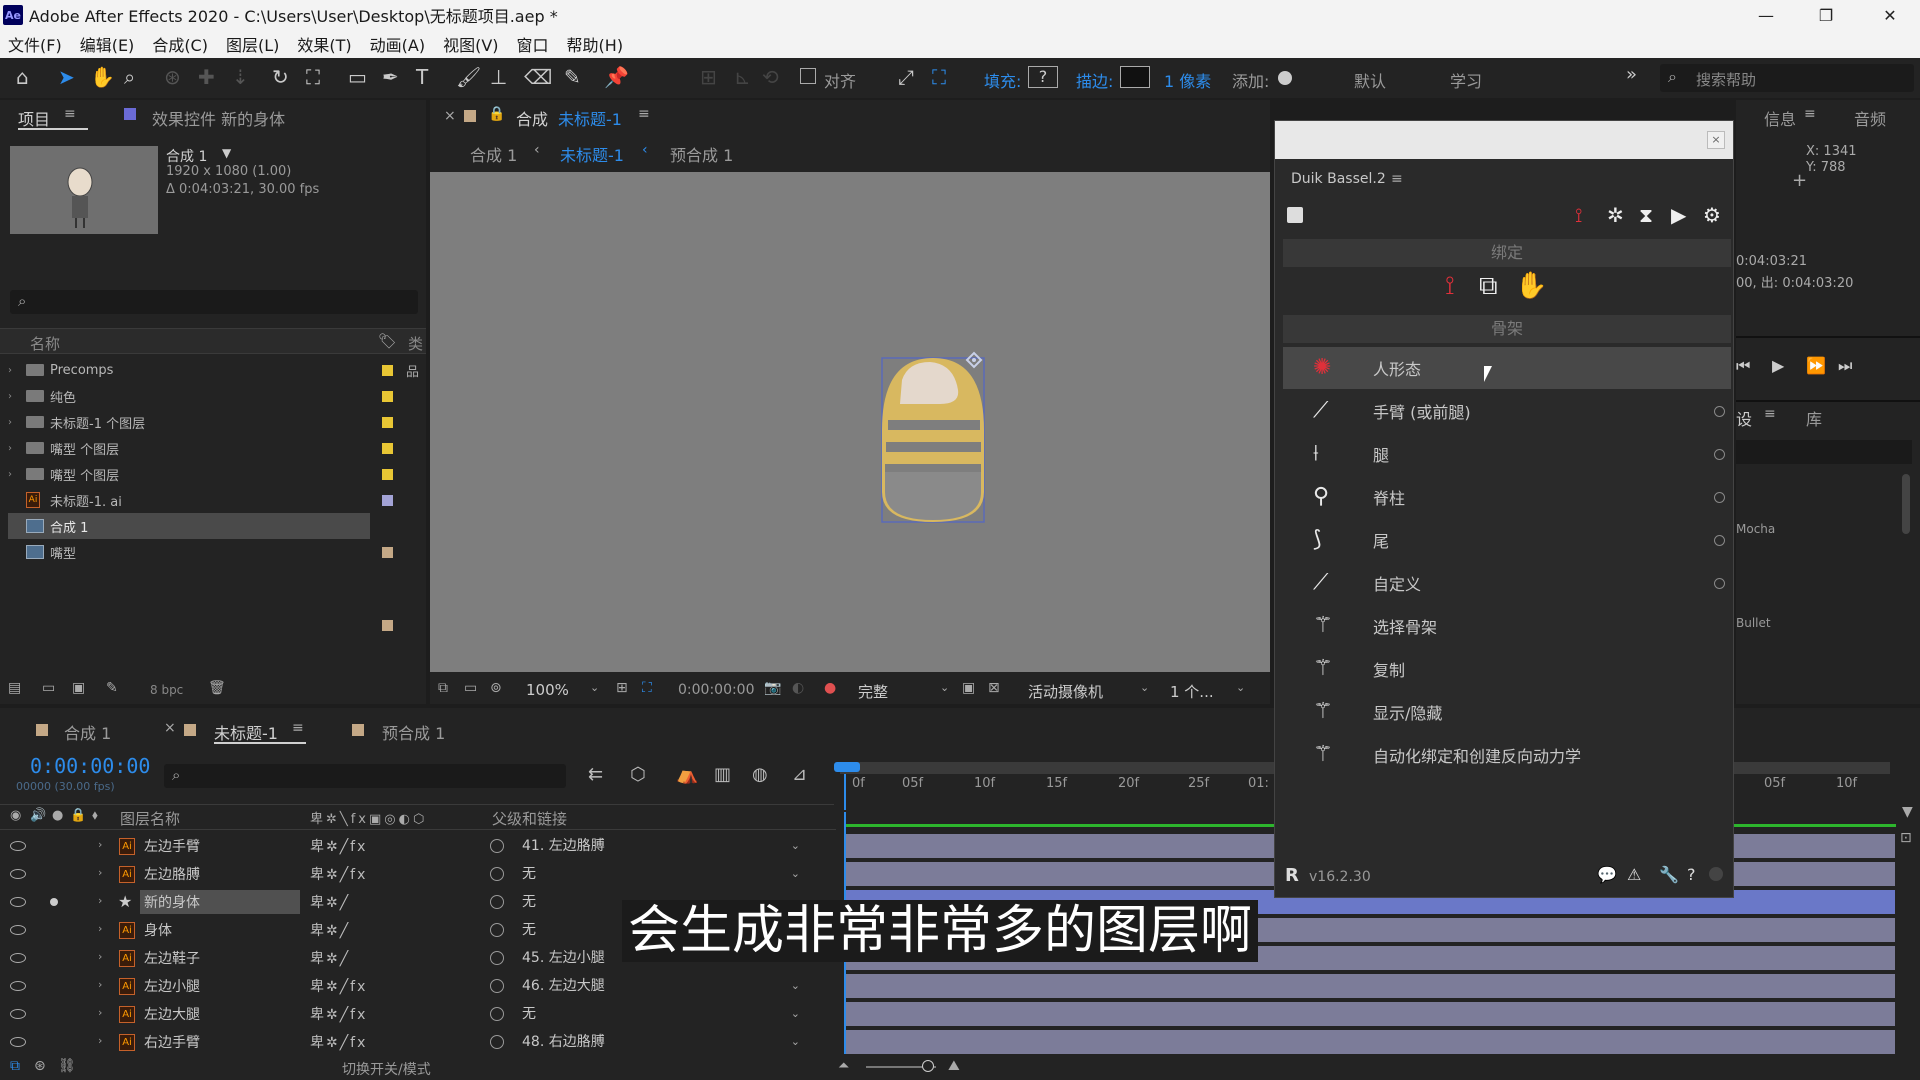 This screenshot has width=1920, height=1080. Describe the element at coordinates (1816, 365) in the screenshot. I see `next-frame-icon: ⏩` at that location.